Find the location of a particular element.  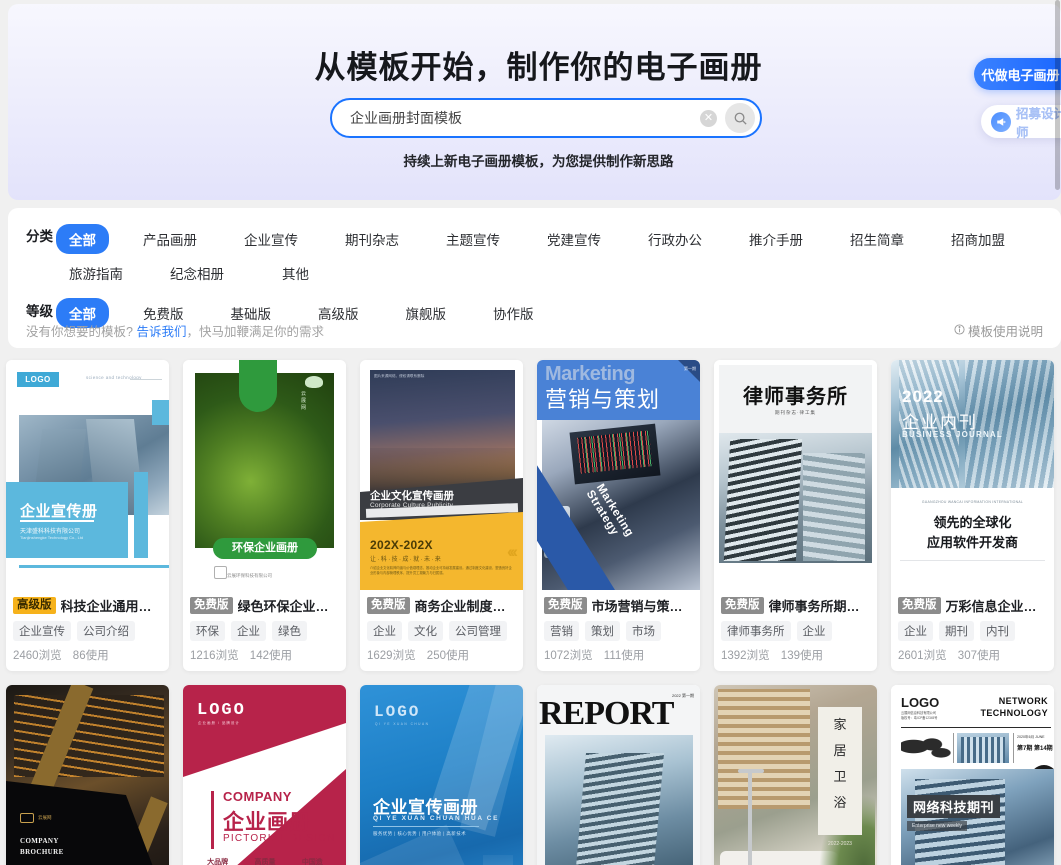

recruit-designer-button: 招募设计师 is located at coordinates (1021, 122).